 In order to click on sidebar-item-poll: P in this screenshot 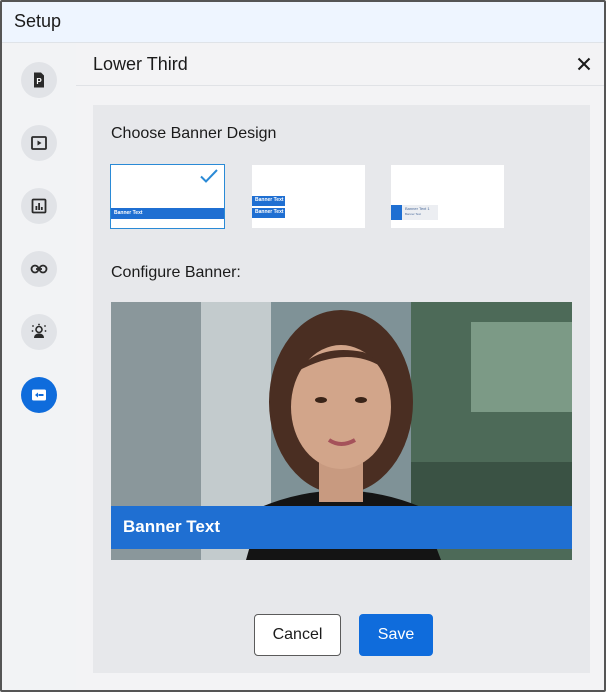, I will do `click(39, 80)`.